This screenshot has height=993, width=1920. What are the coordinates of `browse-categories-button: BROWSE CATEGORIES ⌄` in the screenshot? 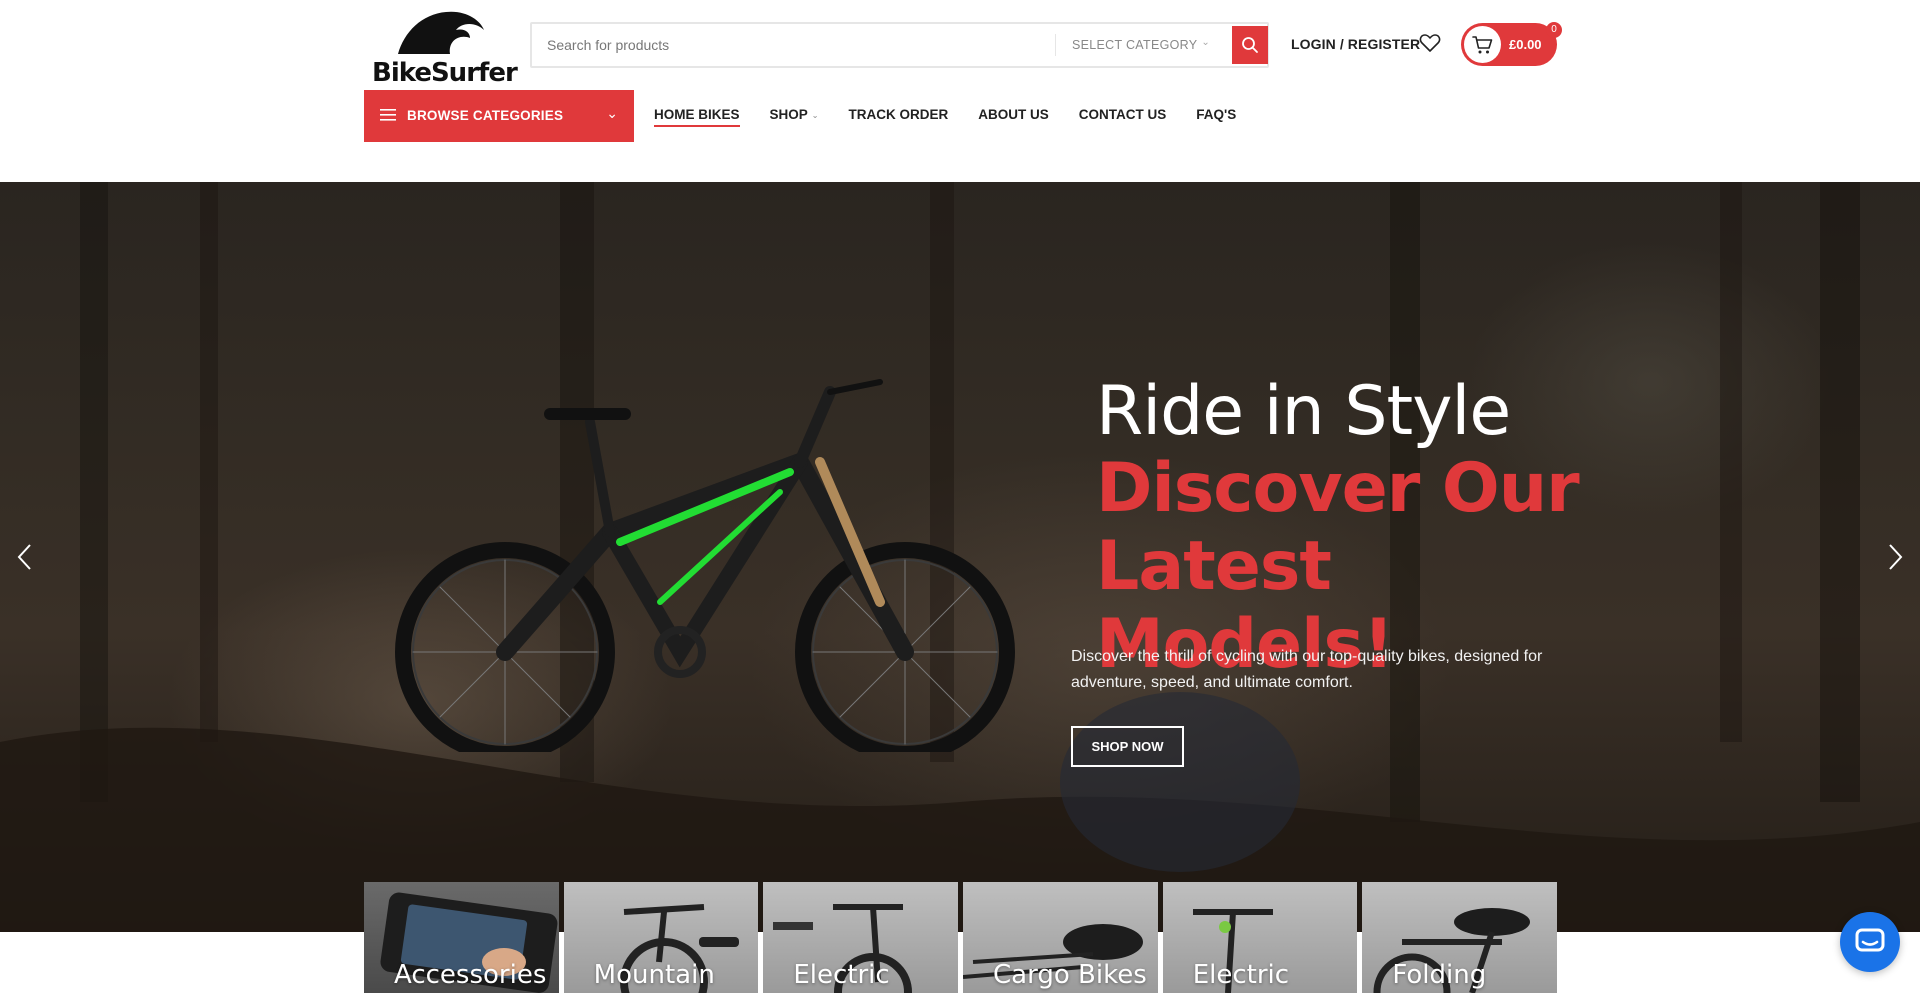 It's located at (499, 116).